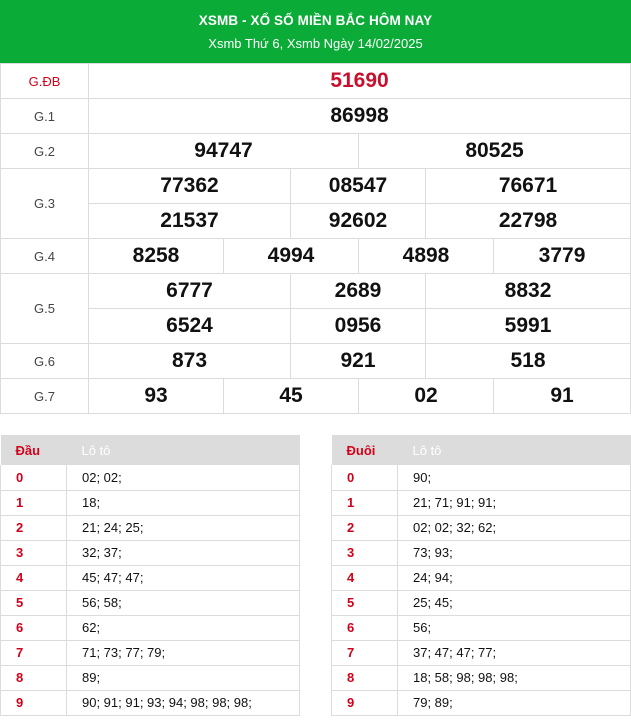 The width and height of the screenshot is (631, 724). I want to click on table-row: 4 24; 94;, so click(481, 578).